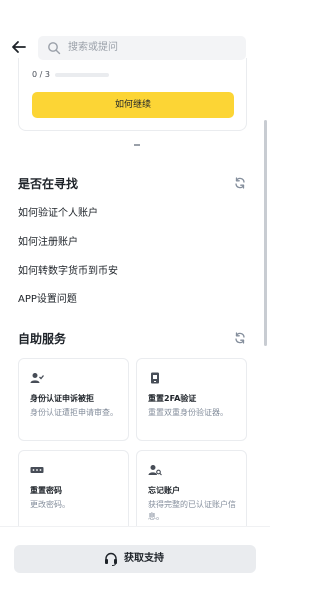 Image resolution: width=320 pixels, height=600 pixels. I want to click on service-card-appeal: 身份认证申诉被拒 身份认证遭拒申请审查。, so click(73, 399).